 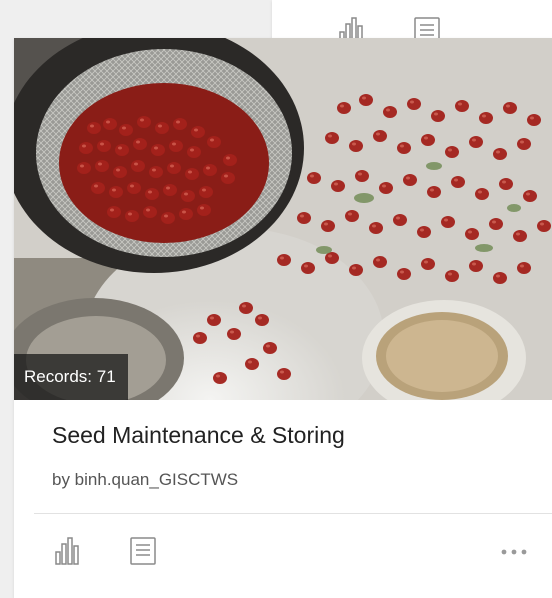 I want to click on card-divider, so click(x=293, y=513).